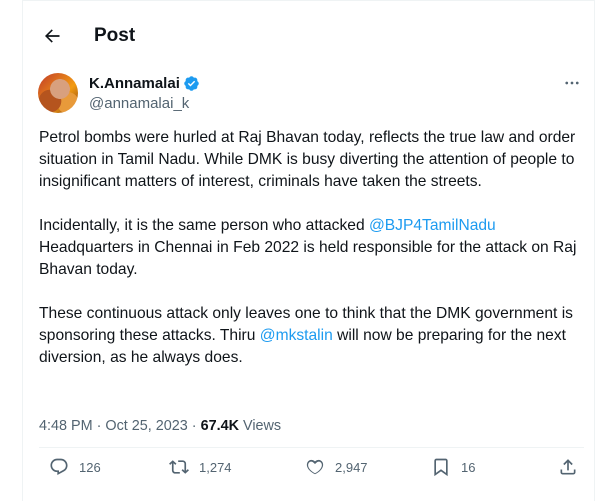 This screenshot has width=600, height=501. Describe the element at coordinates (468, 467) in the screenshot. I see `bookmark-count: 16` at that location.